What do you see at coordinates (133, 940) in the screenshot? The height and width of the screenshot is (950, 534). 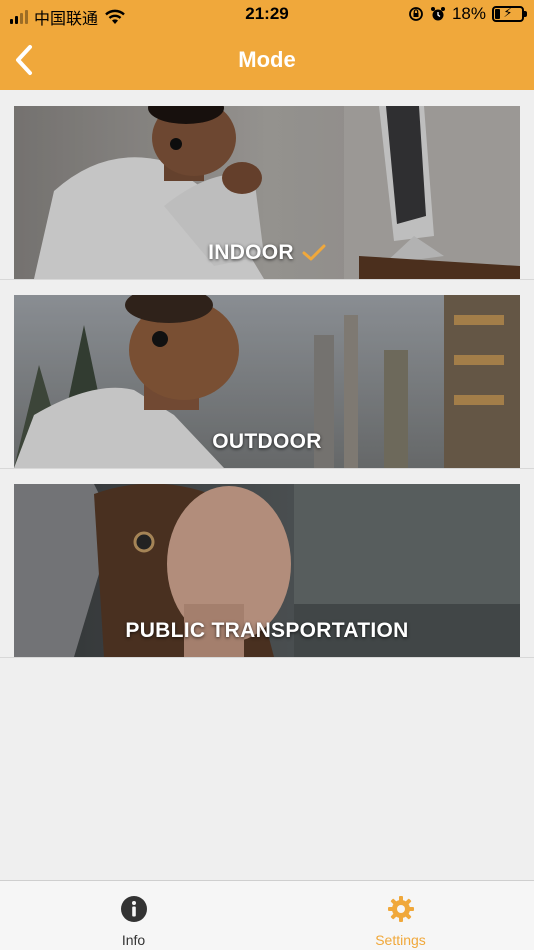 I see `tab-label: Info` at bounding box center [133, 940].